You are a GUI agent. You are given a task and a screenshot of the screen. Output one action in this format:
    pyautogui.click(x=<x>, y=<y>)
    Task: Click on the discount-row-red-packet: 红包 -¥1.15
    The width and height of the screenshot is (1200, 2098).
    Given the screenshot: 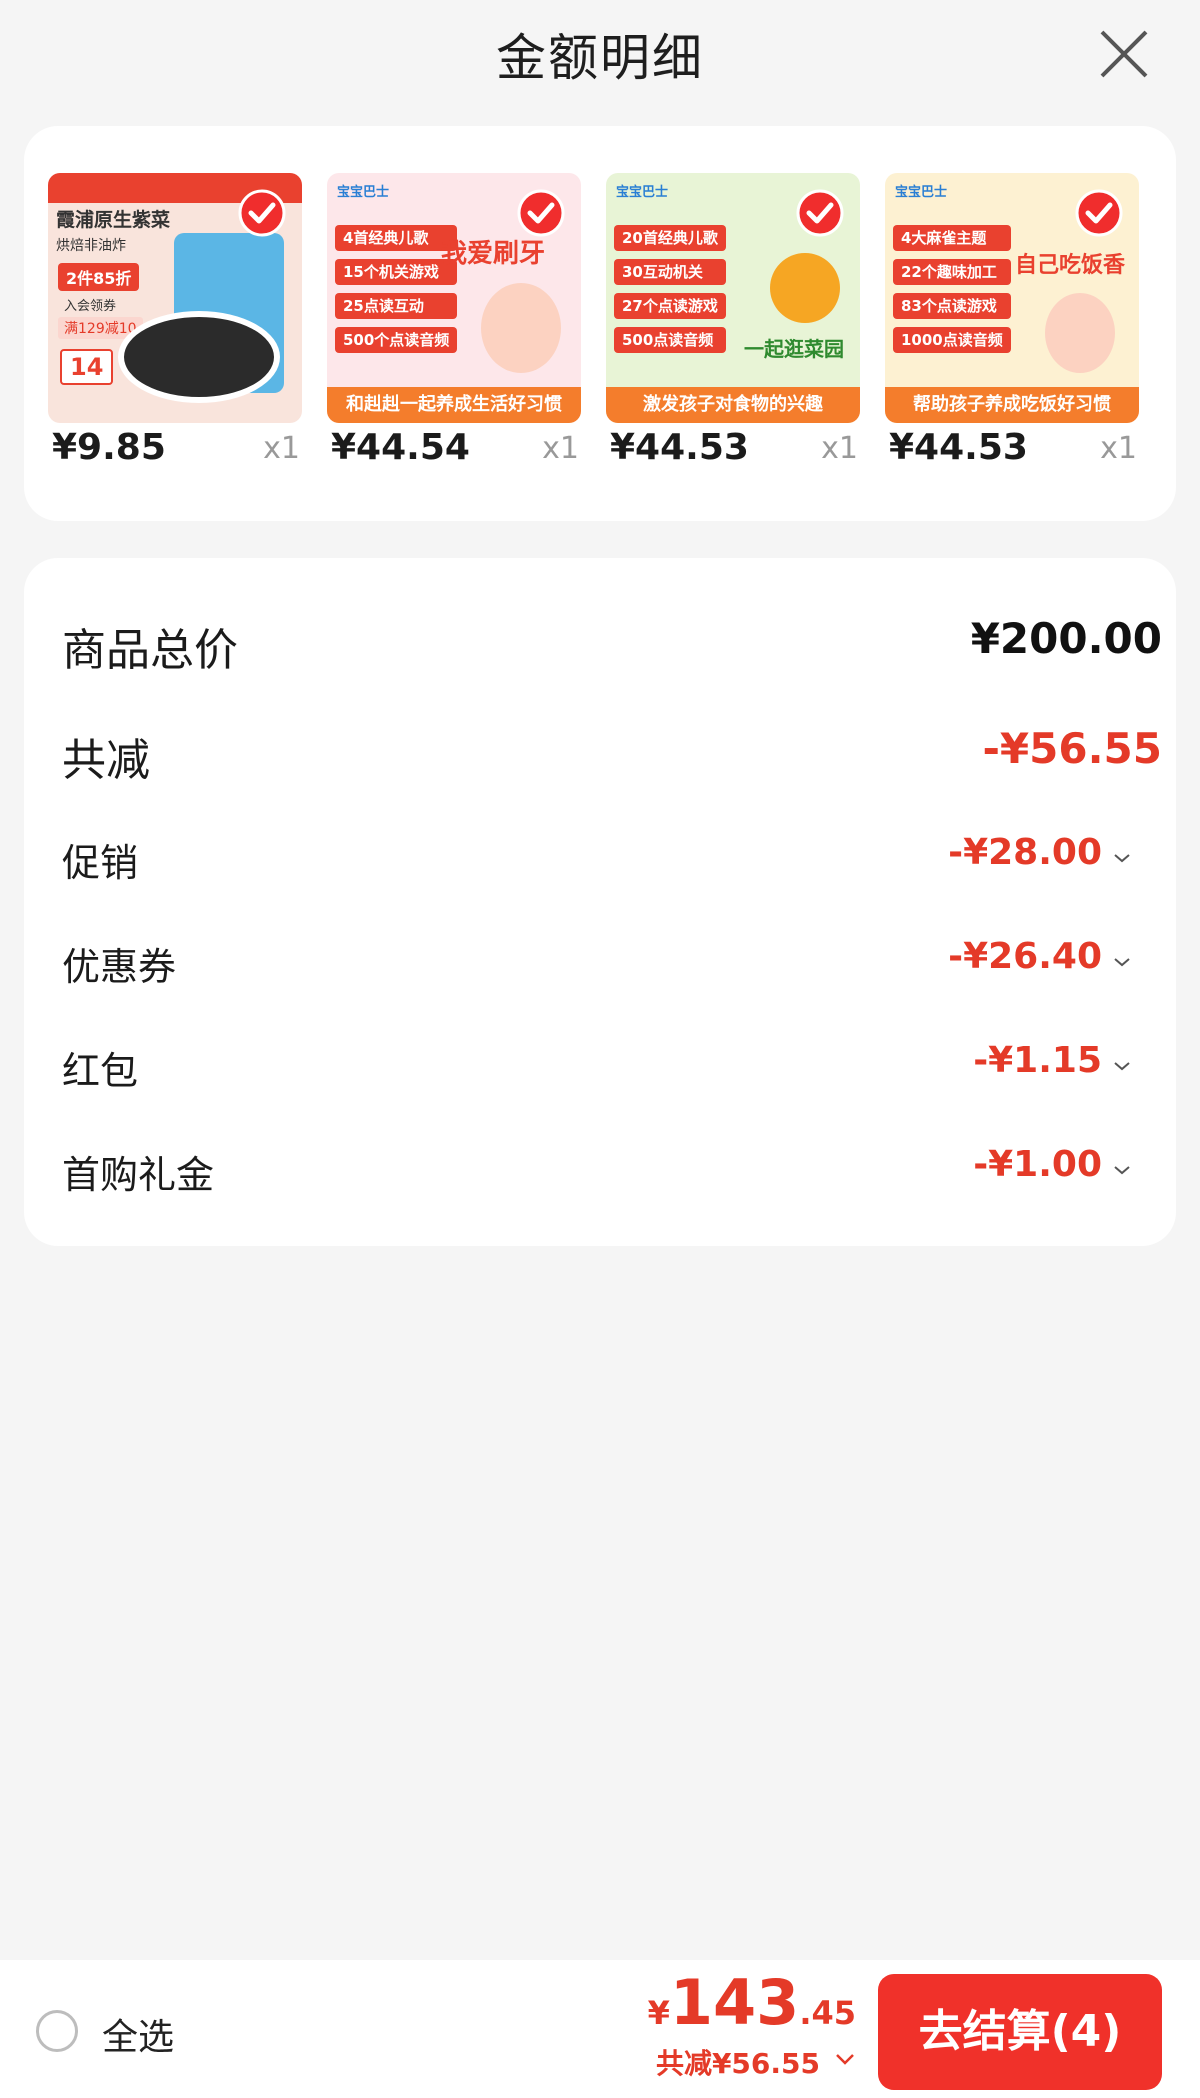 What is the action you would take?
    pyautogui.click(x=612, y=1070)
    